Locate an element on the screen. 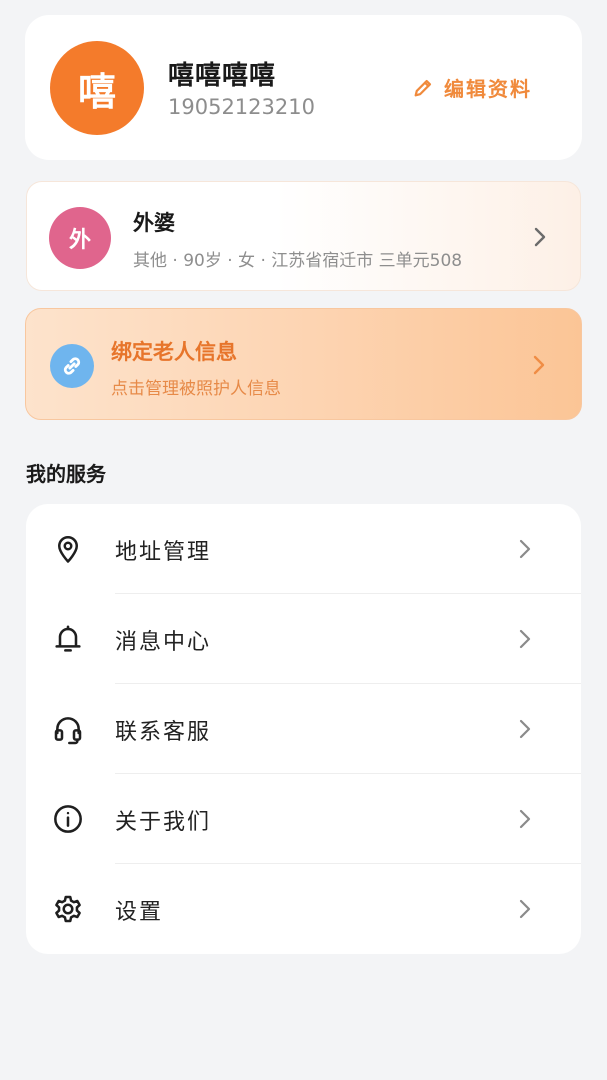 This screenshot has width=607, height=1080. services-section-title: 我的服务 is located at coordinates (66, 474).